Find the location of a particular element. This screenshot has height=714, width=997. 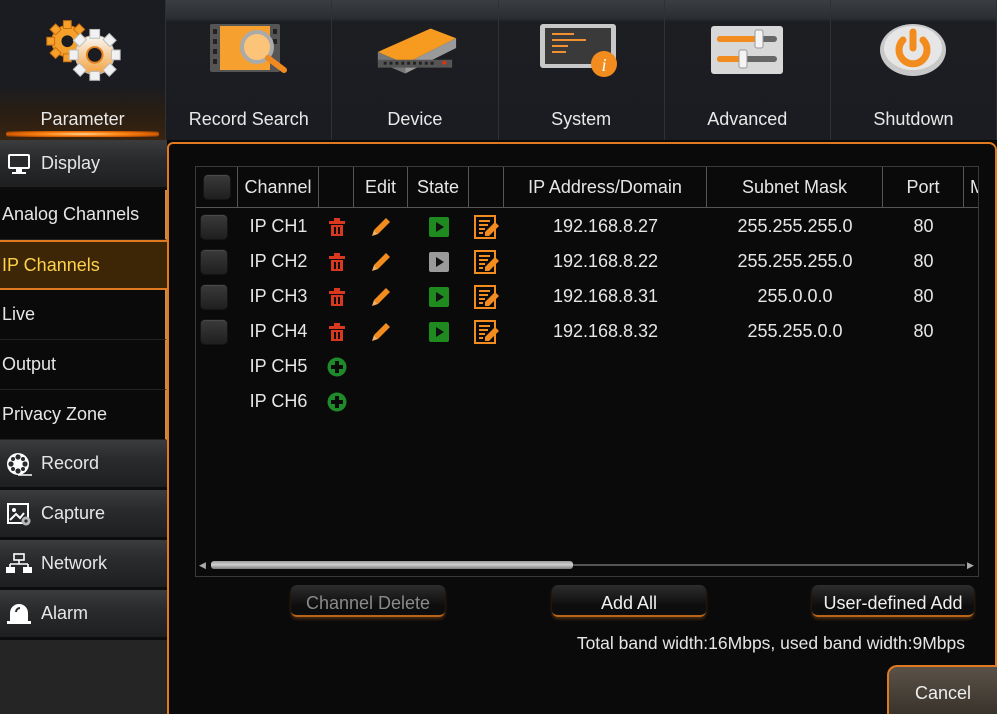

svg-text: i is located at coordinates (604, 65).